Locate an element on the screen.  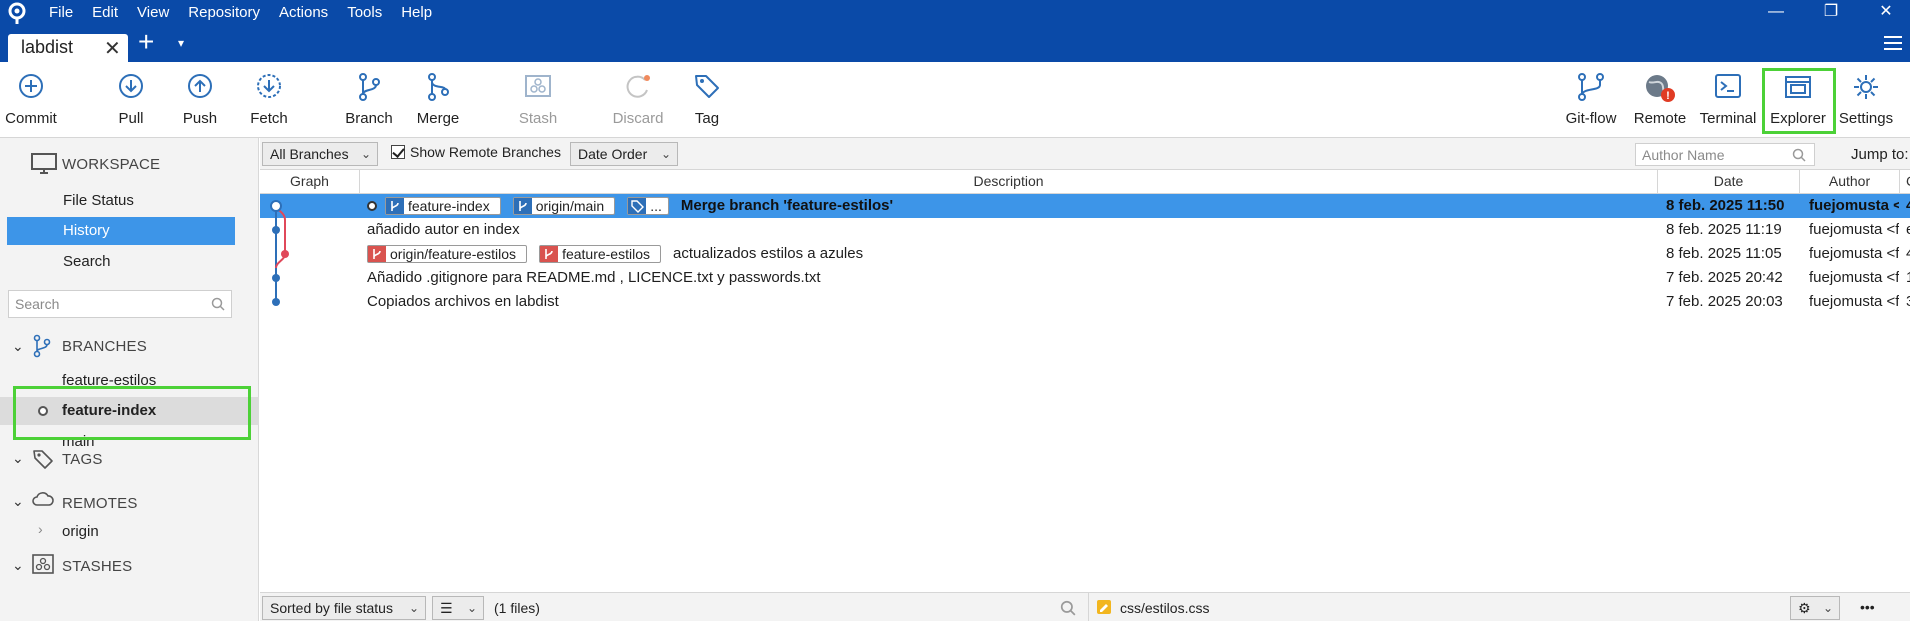
col-graph: Graph is located at coordinates (310, 182).